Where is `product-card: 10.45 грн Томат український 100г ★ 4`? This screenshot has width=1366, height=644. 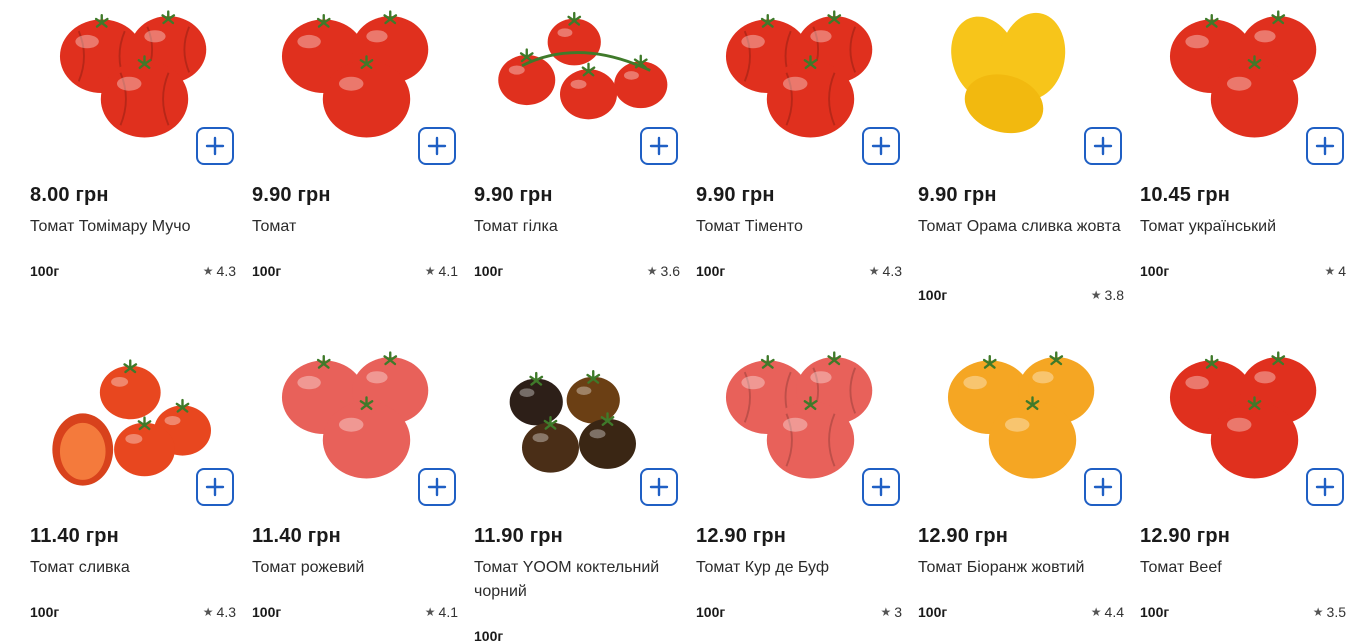 product-card: 10.45 грн Томат український 100г ★ 4 is located at coordinates (1244, 139).